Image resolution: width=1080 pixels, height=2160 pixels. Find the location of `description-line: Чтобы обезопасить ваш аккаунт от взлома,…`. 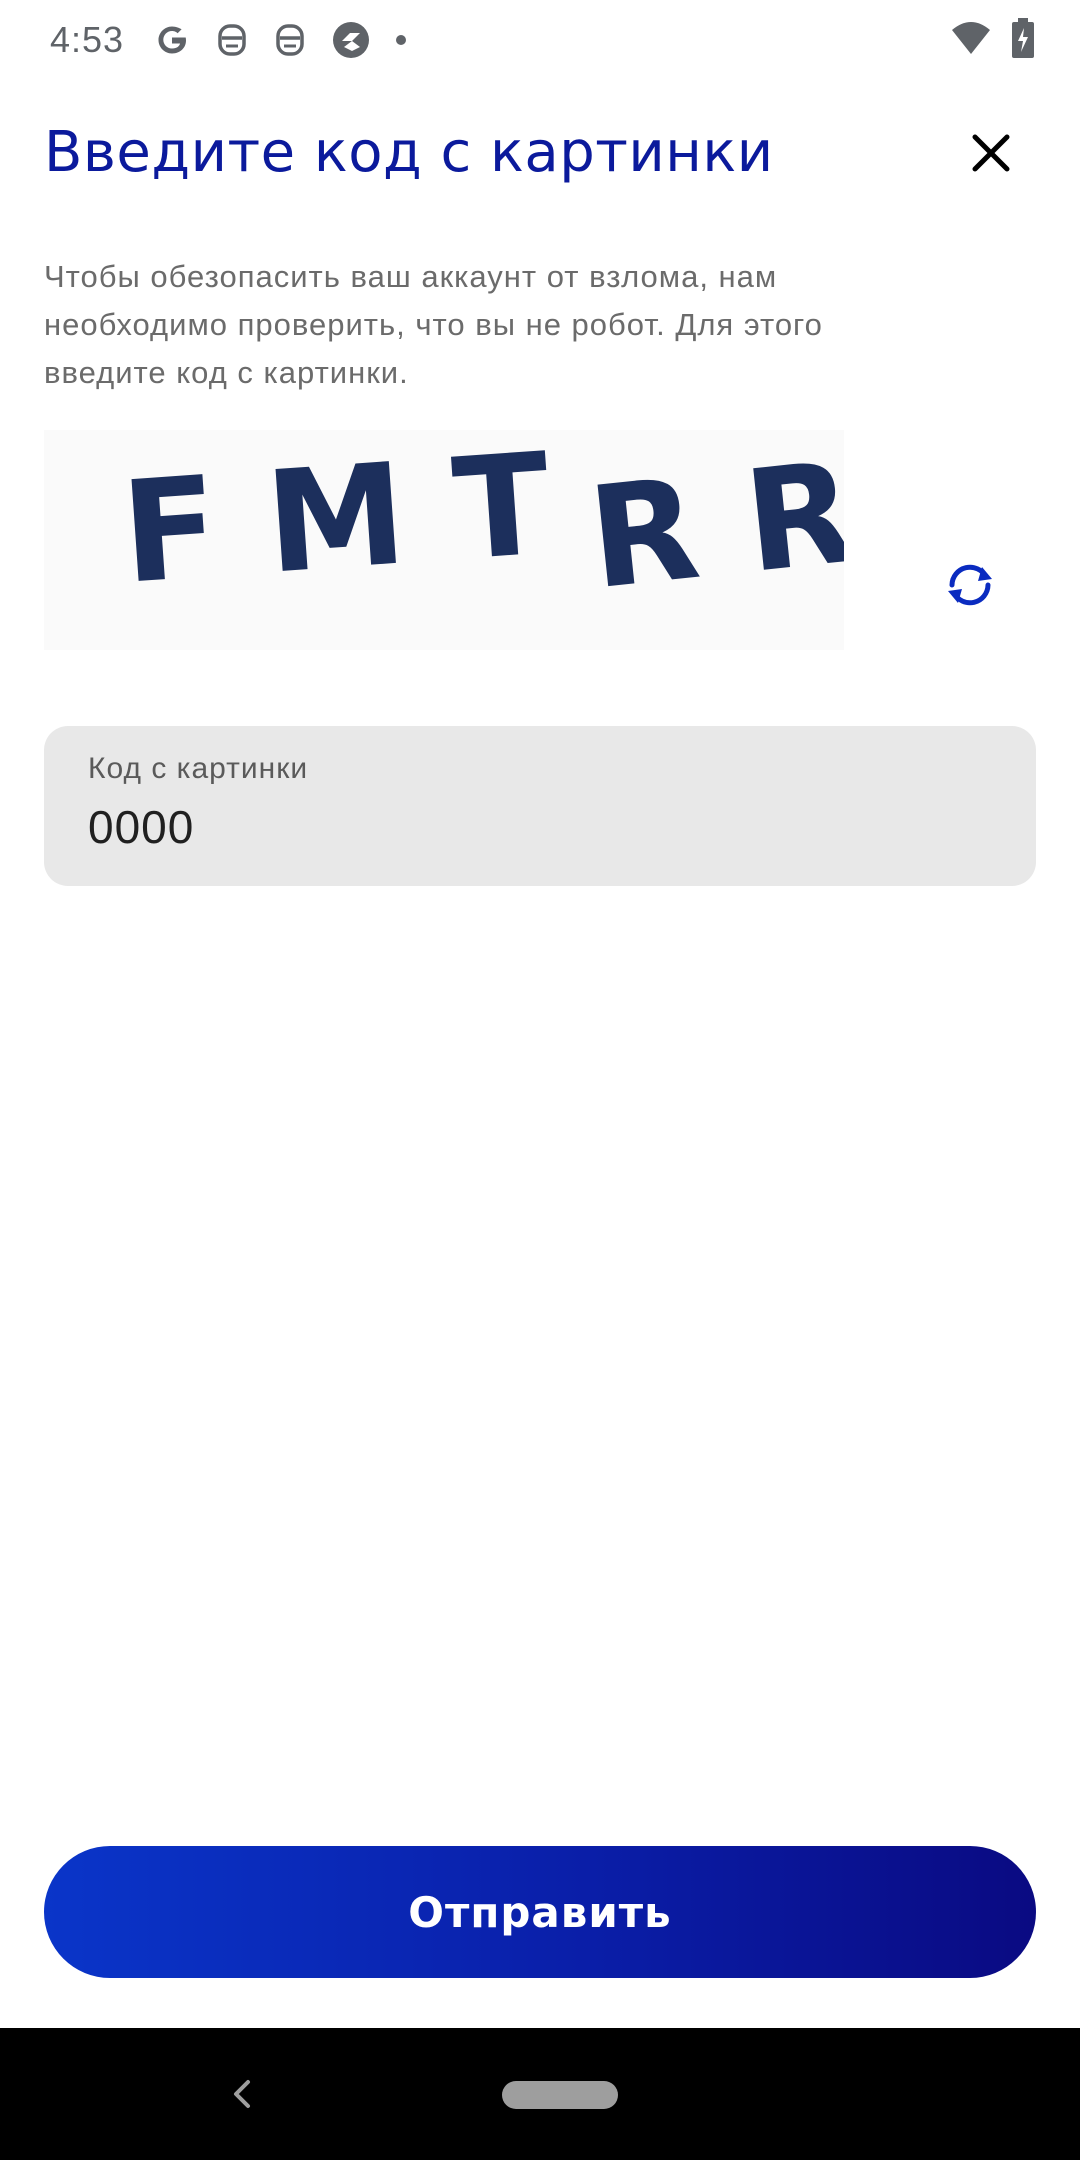

description-line: Чтобы обезопасить ваш аккаунт от взлома,… is located at coordinates (411, 276).